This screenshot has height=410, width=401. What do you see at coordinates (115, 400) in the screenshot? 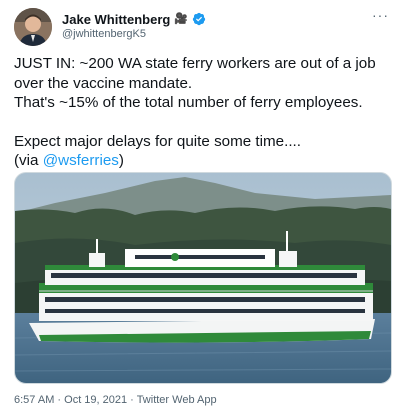
I see `tweet-timestamp: 6:57 AM · Oct 19, 2021 · Twitter Web App` at bounding box center [115, 400].